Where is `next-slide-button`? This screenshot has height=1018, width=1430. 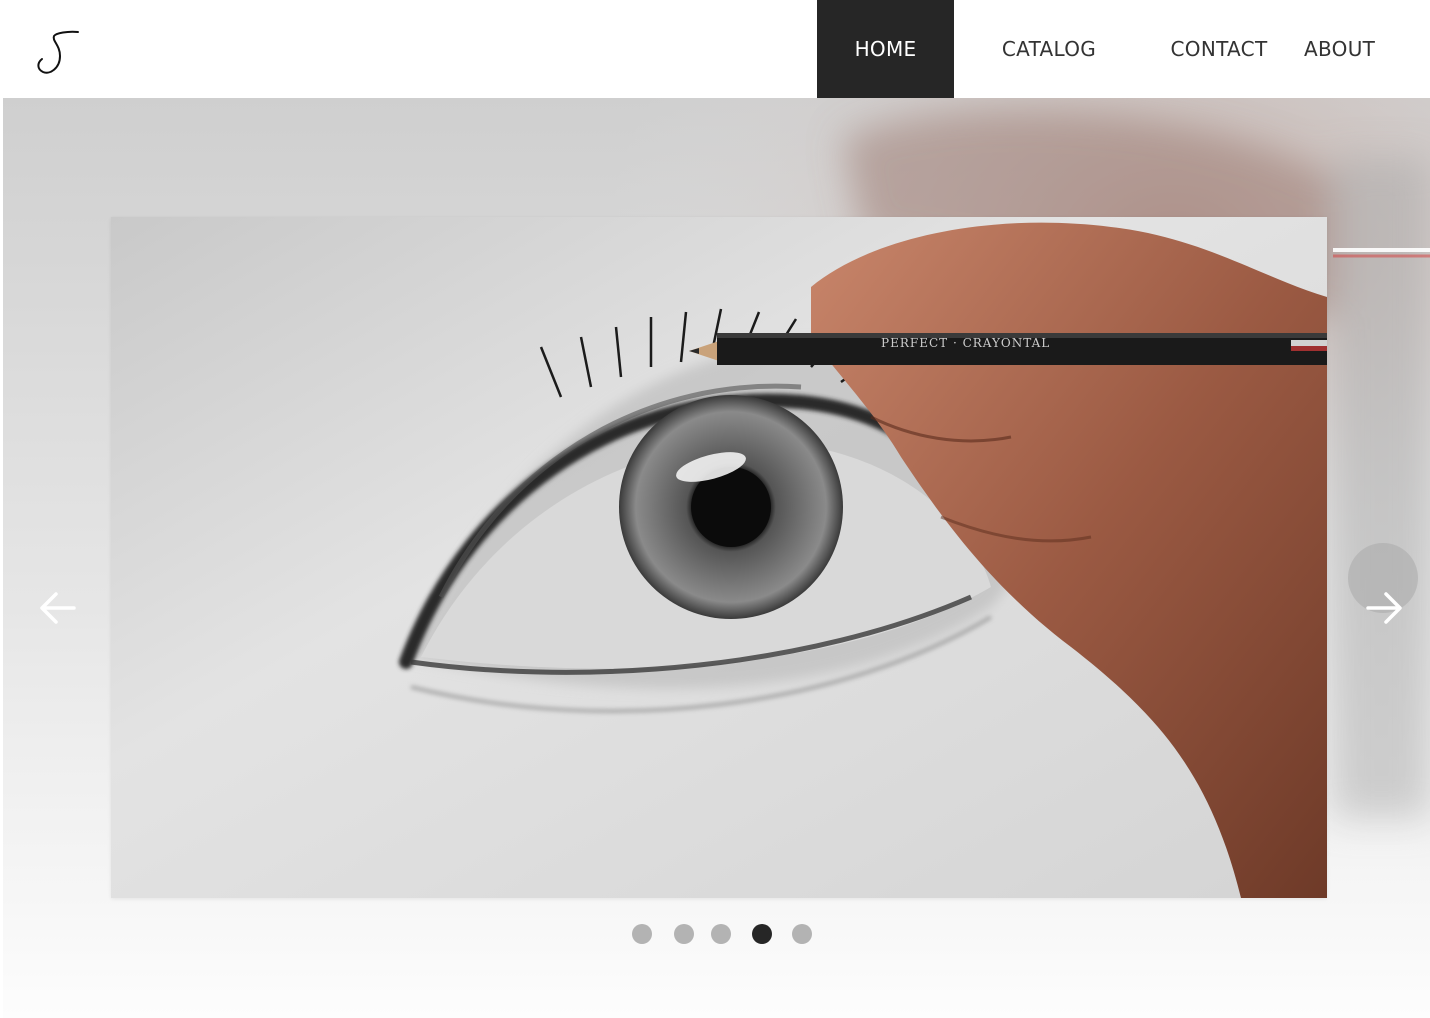
next-slide-button is located at coordinates (1384, 608).